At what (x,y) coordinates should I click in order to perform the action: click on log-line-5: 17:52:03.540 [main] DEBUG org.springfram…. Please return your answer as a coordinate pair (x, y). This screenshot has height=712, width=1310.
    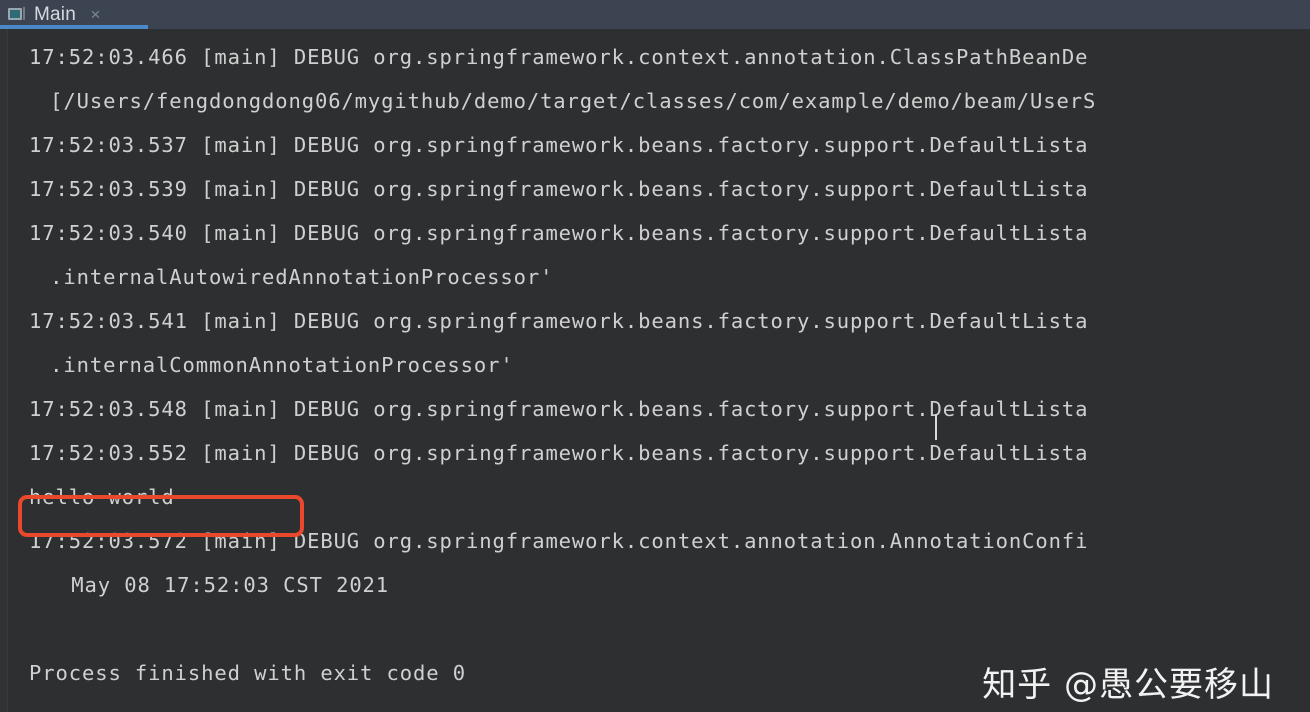
    Looking at the image, I should click on (559, 233).